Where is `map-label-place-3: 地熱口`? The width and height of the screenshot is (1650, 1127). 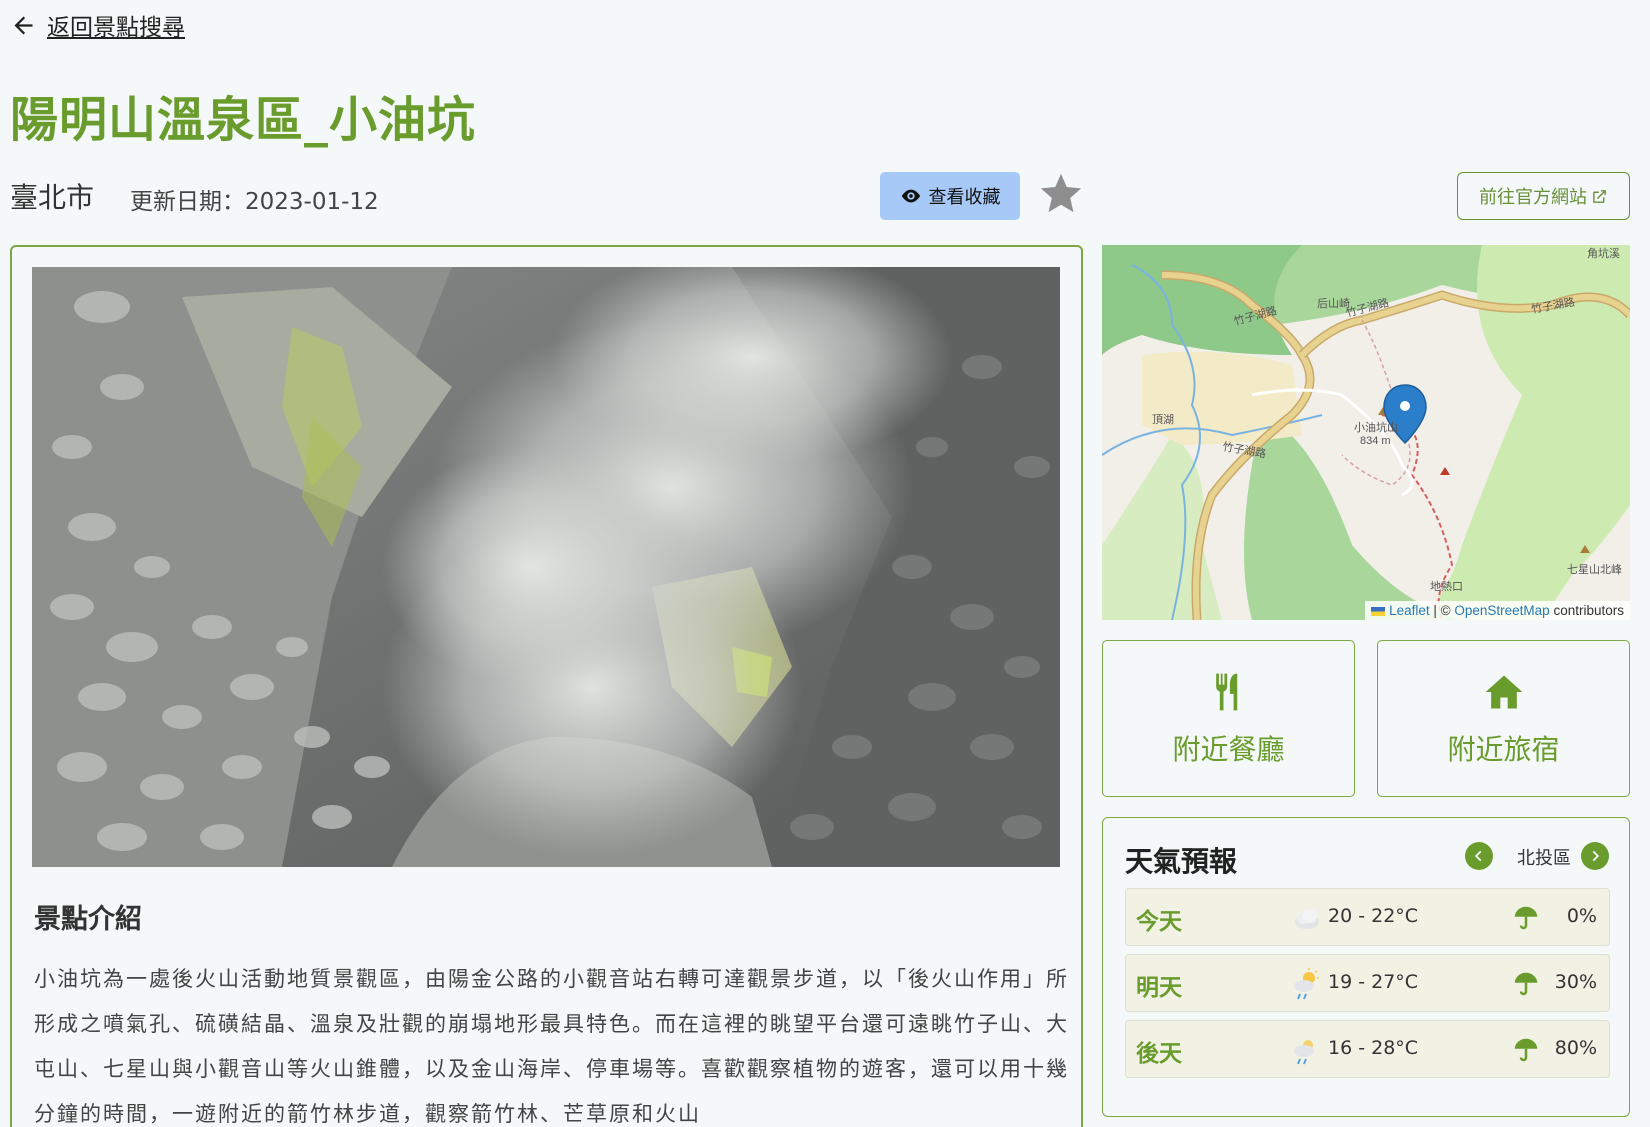
map-label-place-3: 地熱口 is located at coordinates (1446, 586).